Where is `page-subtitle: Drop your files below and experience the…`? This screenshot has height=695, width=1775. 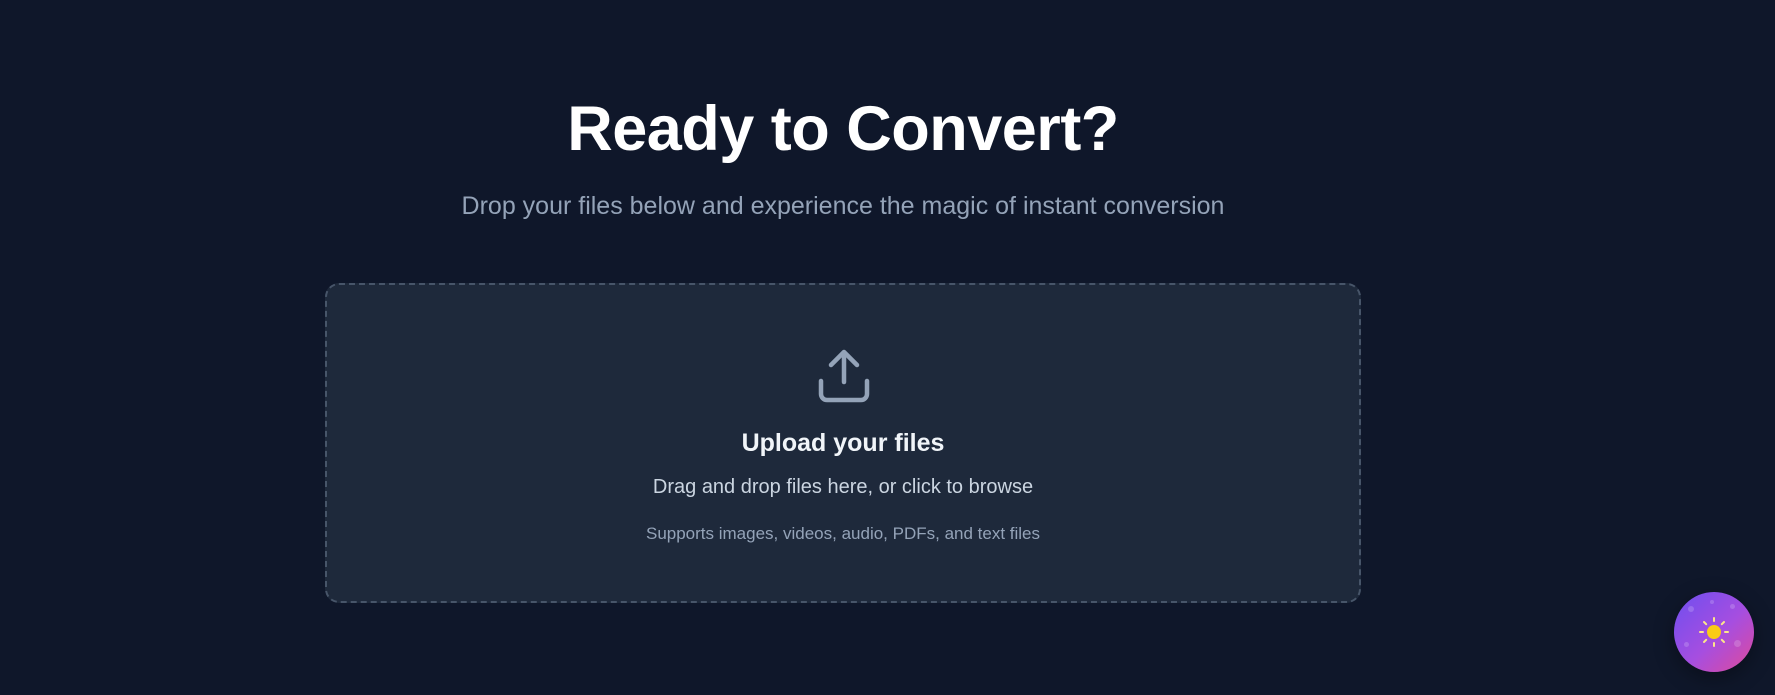
page-subtitle: Drop your files below and experience the… is located at coordinates (843, 206).